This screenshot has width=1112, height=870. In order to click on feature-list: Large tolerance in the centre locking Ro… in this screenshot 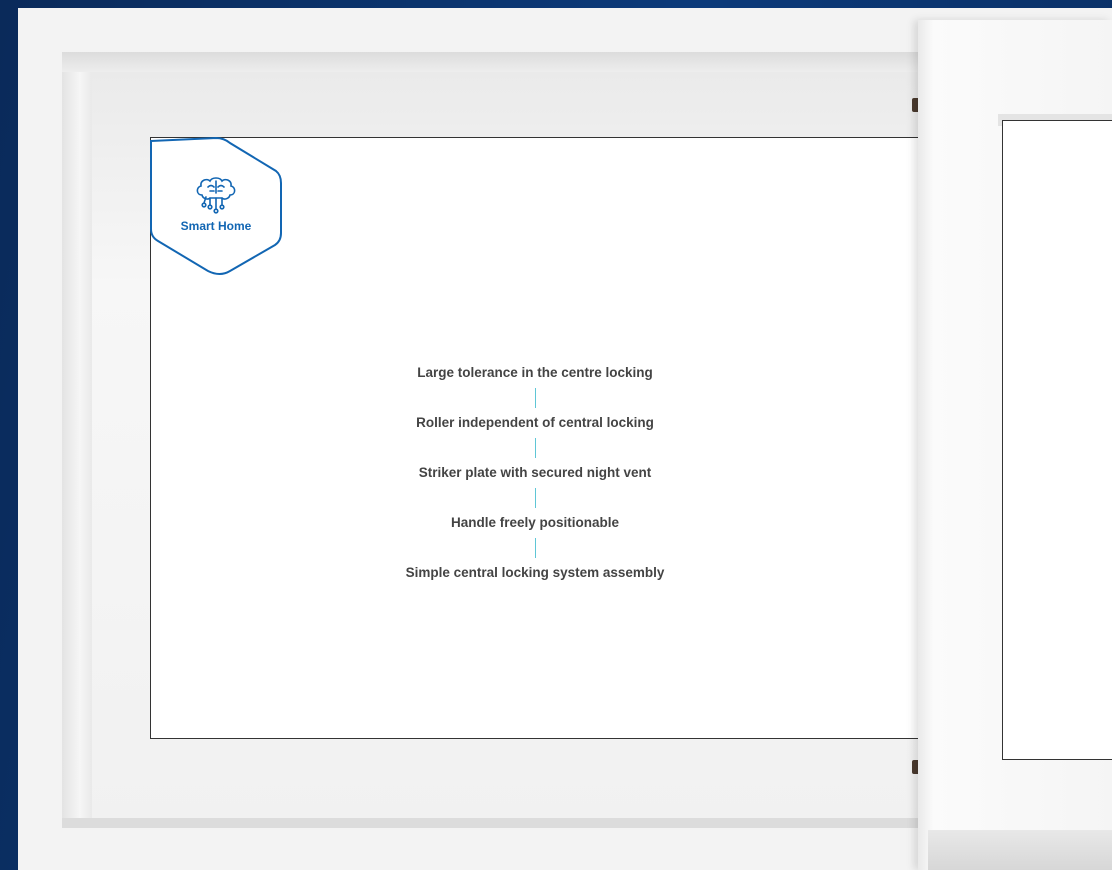, I will do `click(535, 473)`.